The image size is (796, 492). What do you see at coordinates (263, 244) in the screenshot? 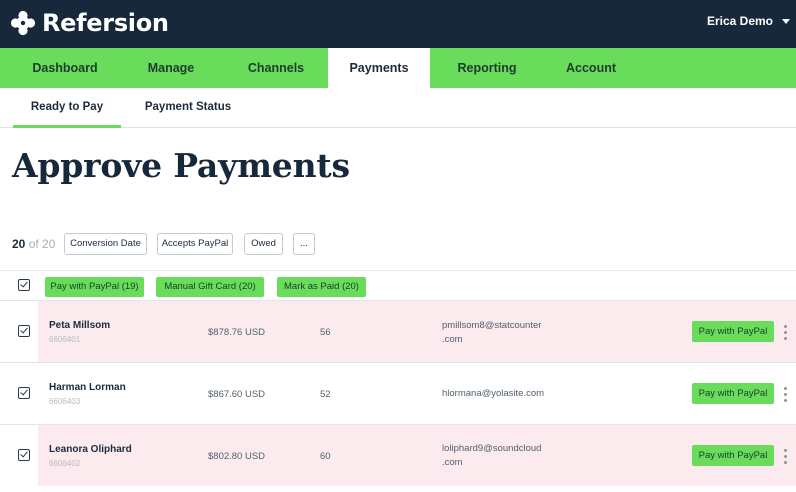
I see `filter-owed-button: Owed` at bounding box center [263, 244].